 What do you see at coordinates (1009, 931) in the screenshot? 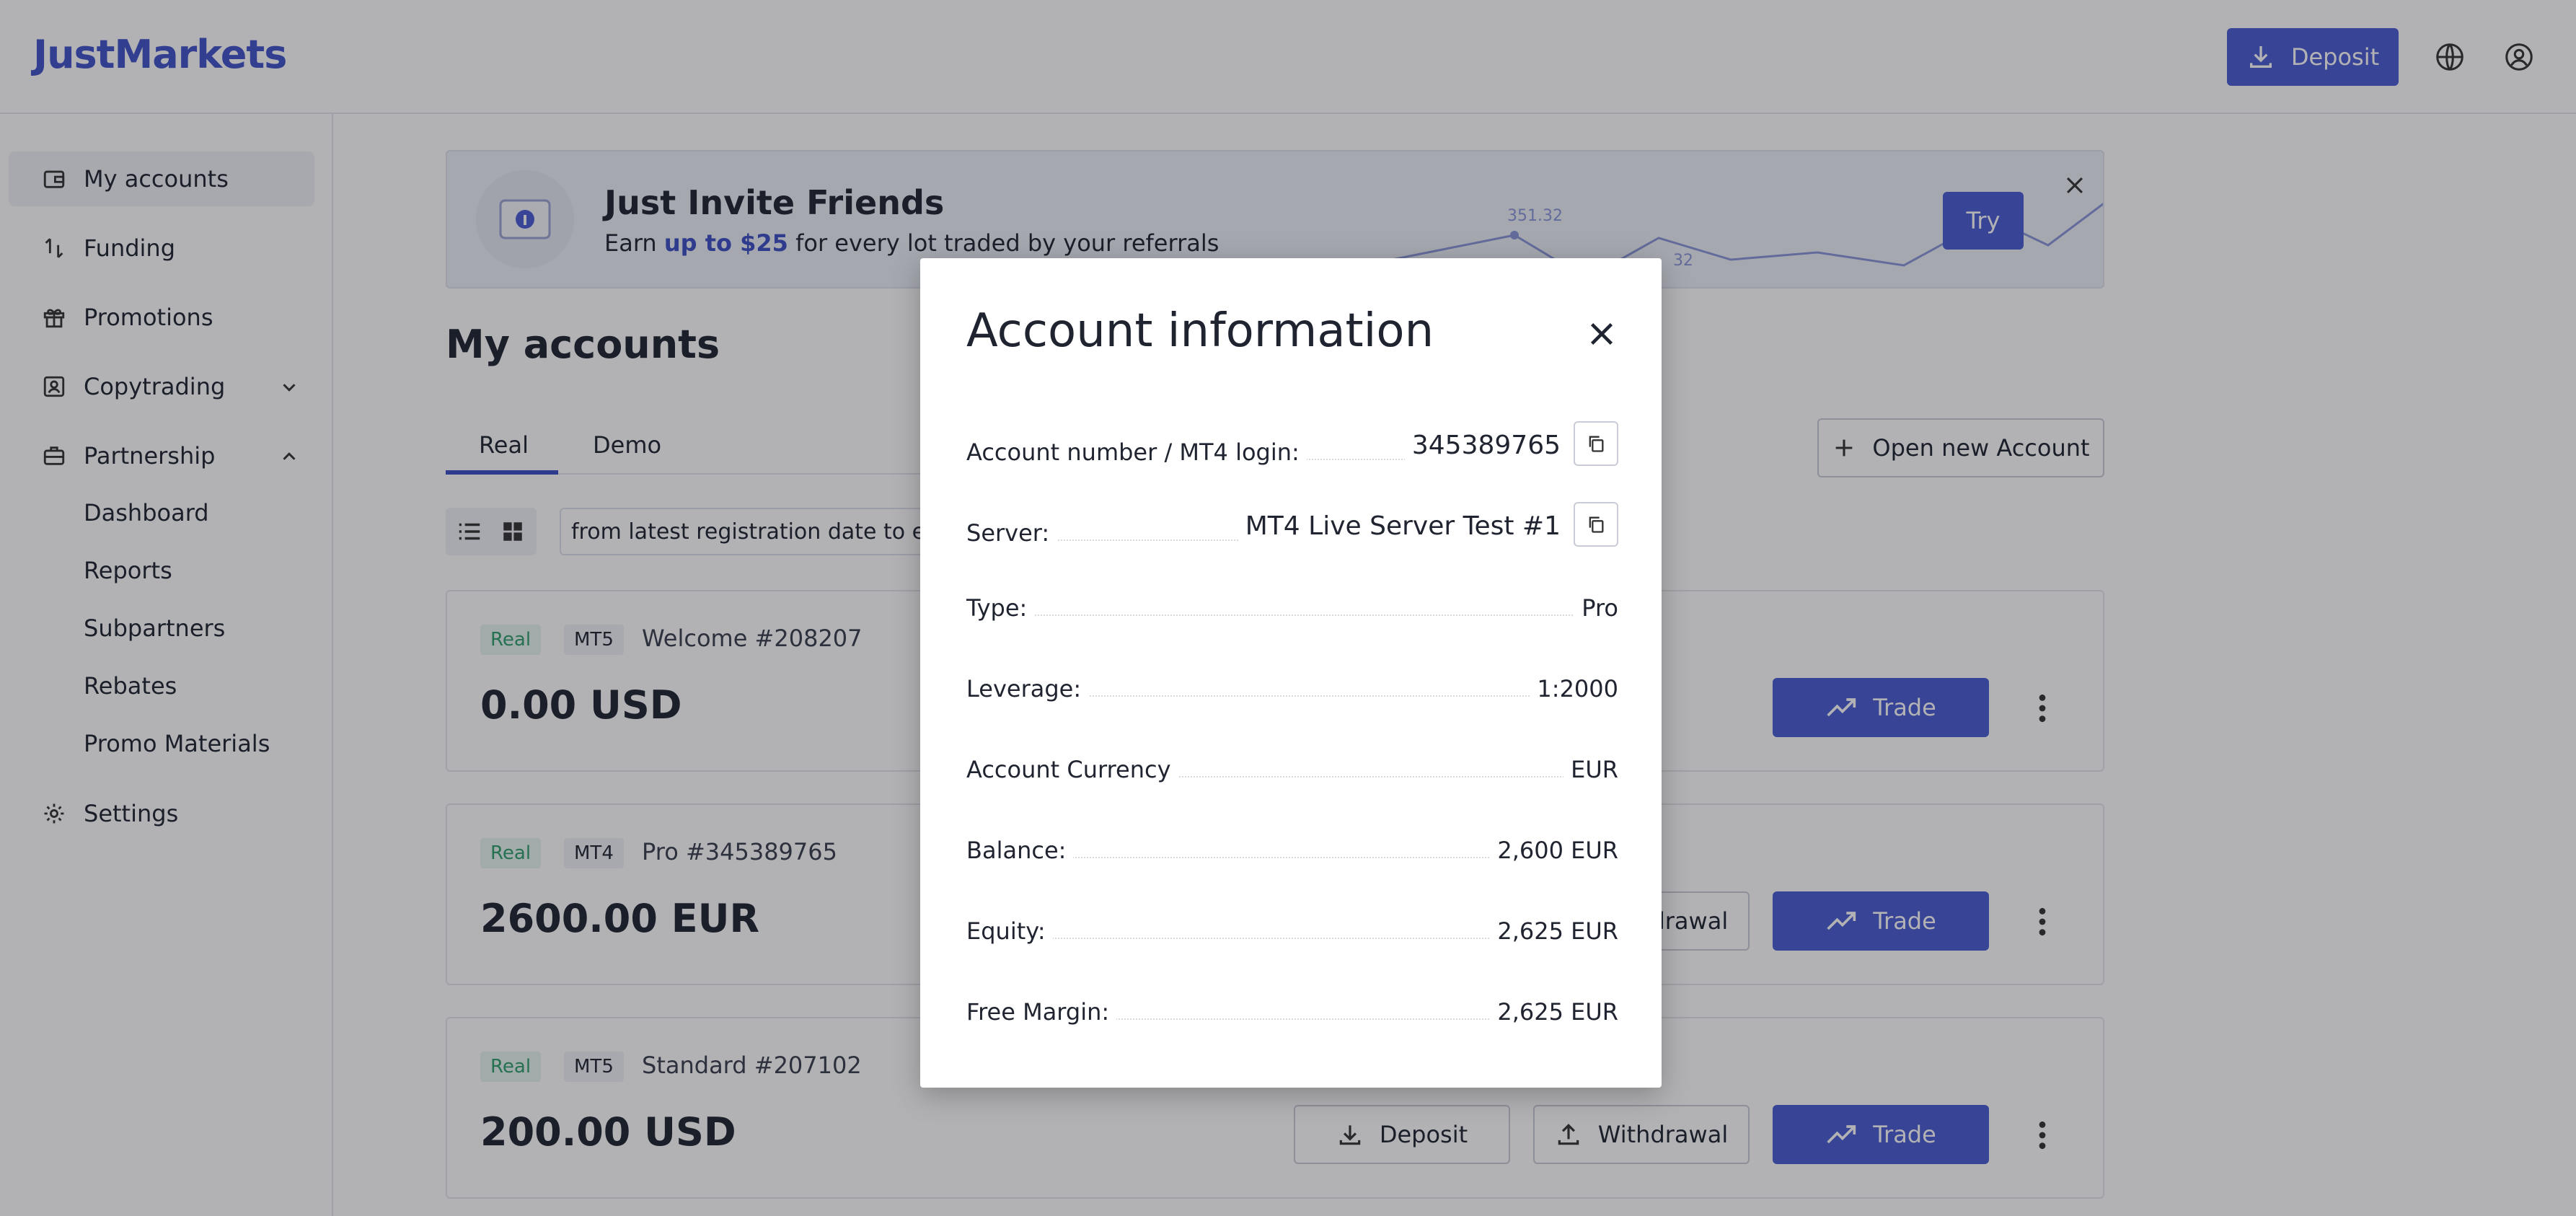
I see `info-label: Equity:` at bounding box center [1009, 931].